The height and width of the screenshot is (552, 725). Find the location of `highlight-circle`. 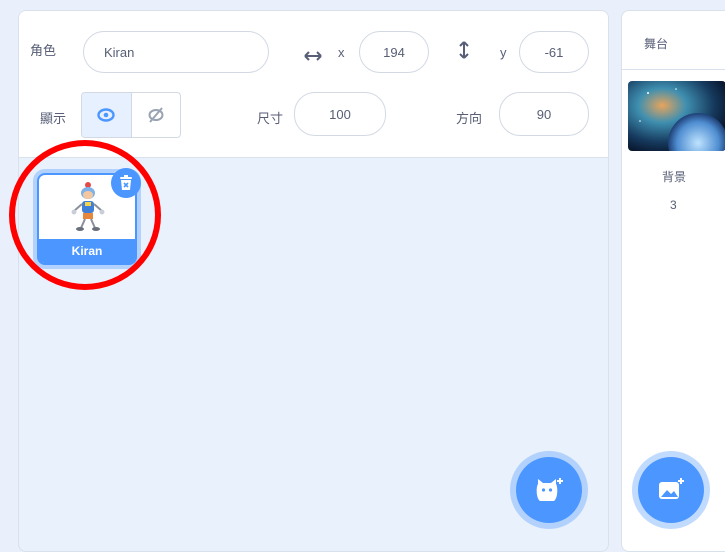

highlight-circle is located at coordinates (85, 215).